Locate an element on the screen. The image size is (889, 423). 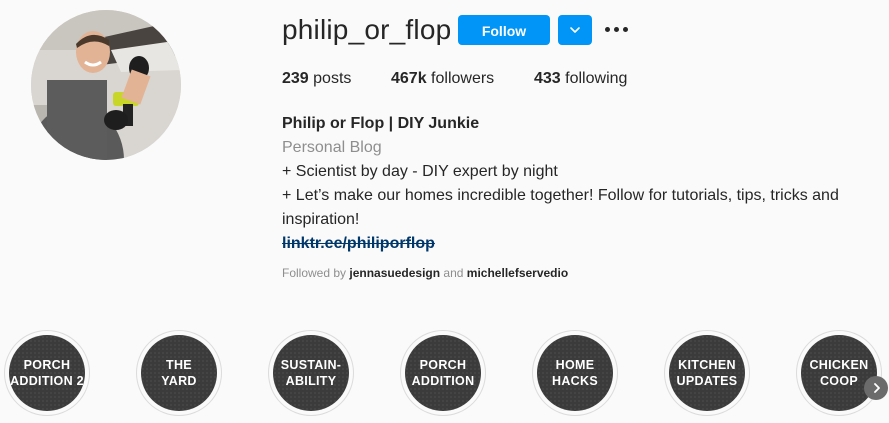
highlight-label: PORCH ADDITION 2 is located at coordinates (47, 373).